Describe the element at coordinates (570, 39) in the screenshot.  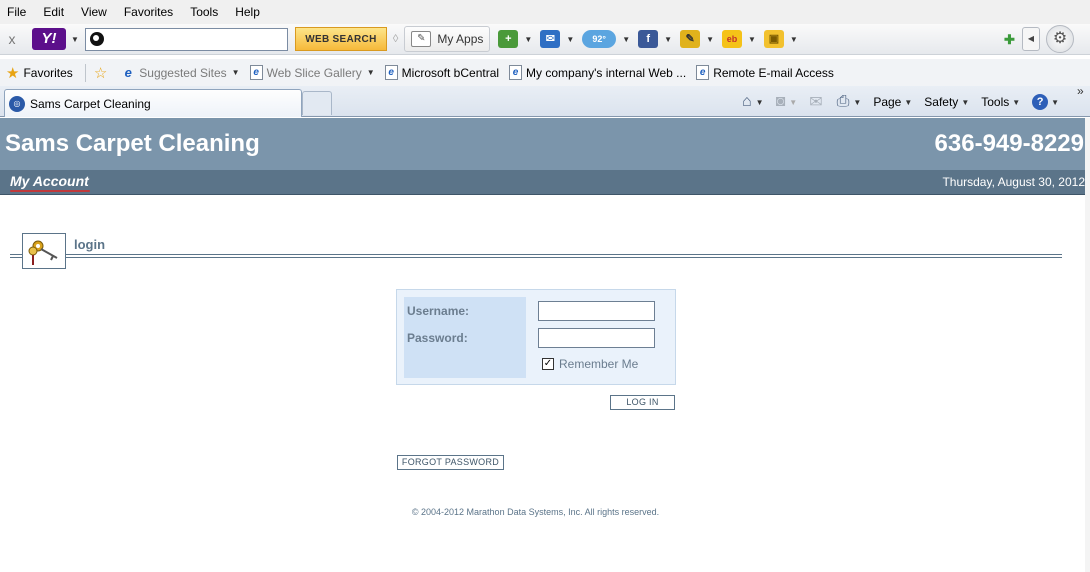
I see `mail-dropdown-icon: ▼` at that location.